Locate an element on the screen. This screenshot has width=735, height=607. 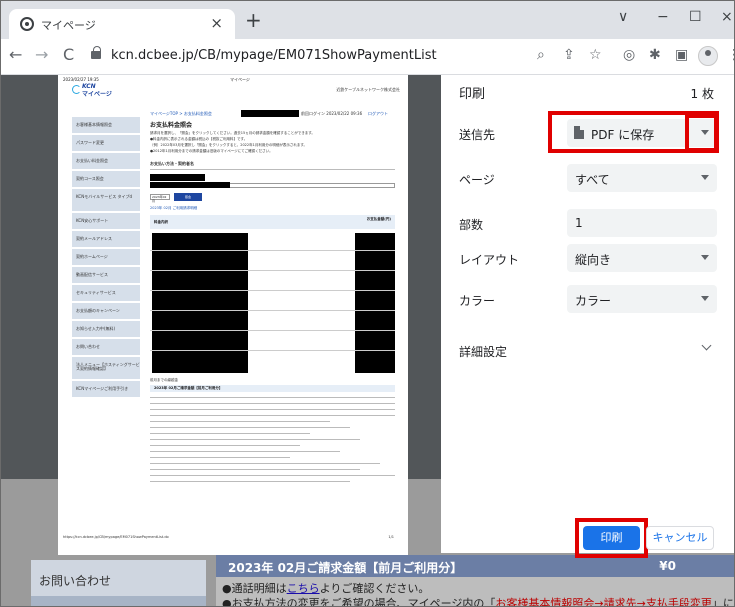
sheet-sidebar-item: 契約コース照会 is located at coordinates (106, 179).